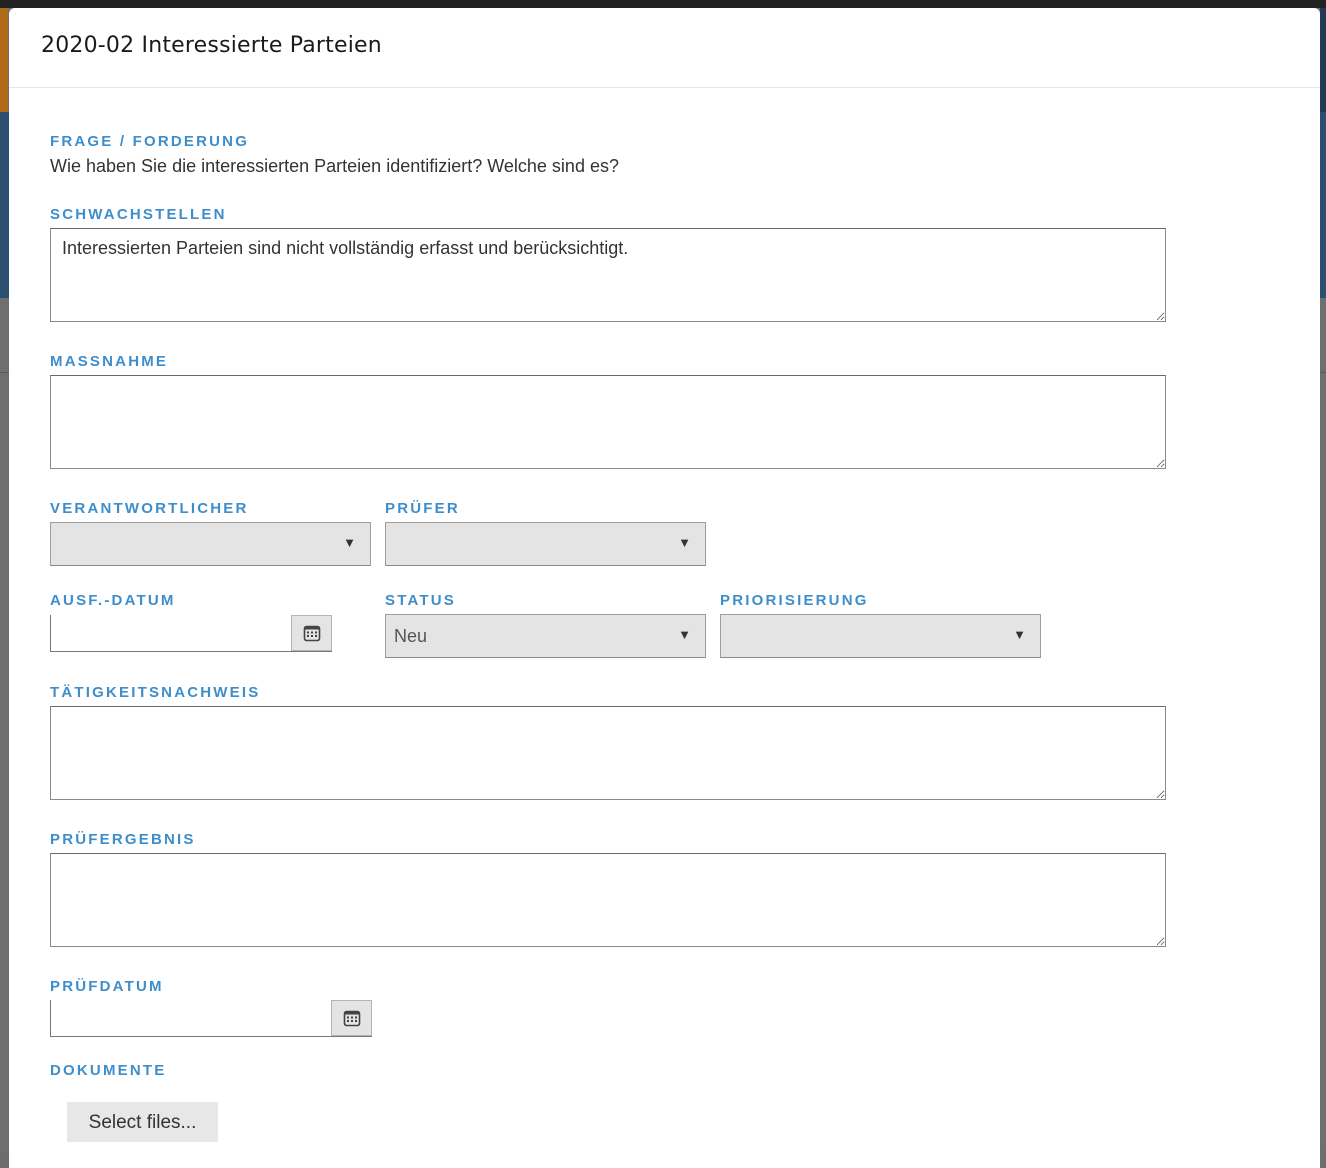  Describe the element at coordinates (1323, 60) in the screenshot. I see `background-header-edge` at that location.